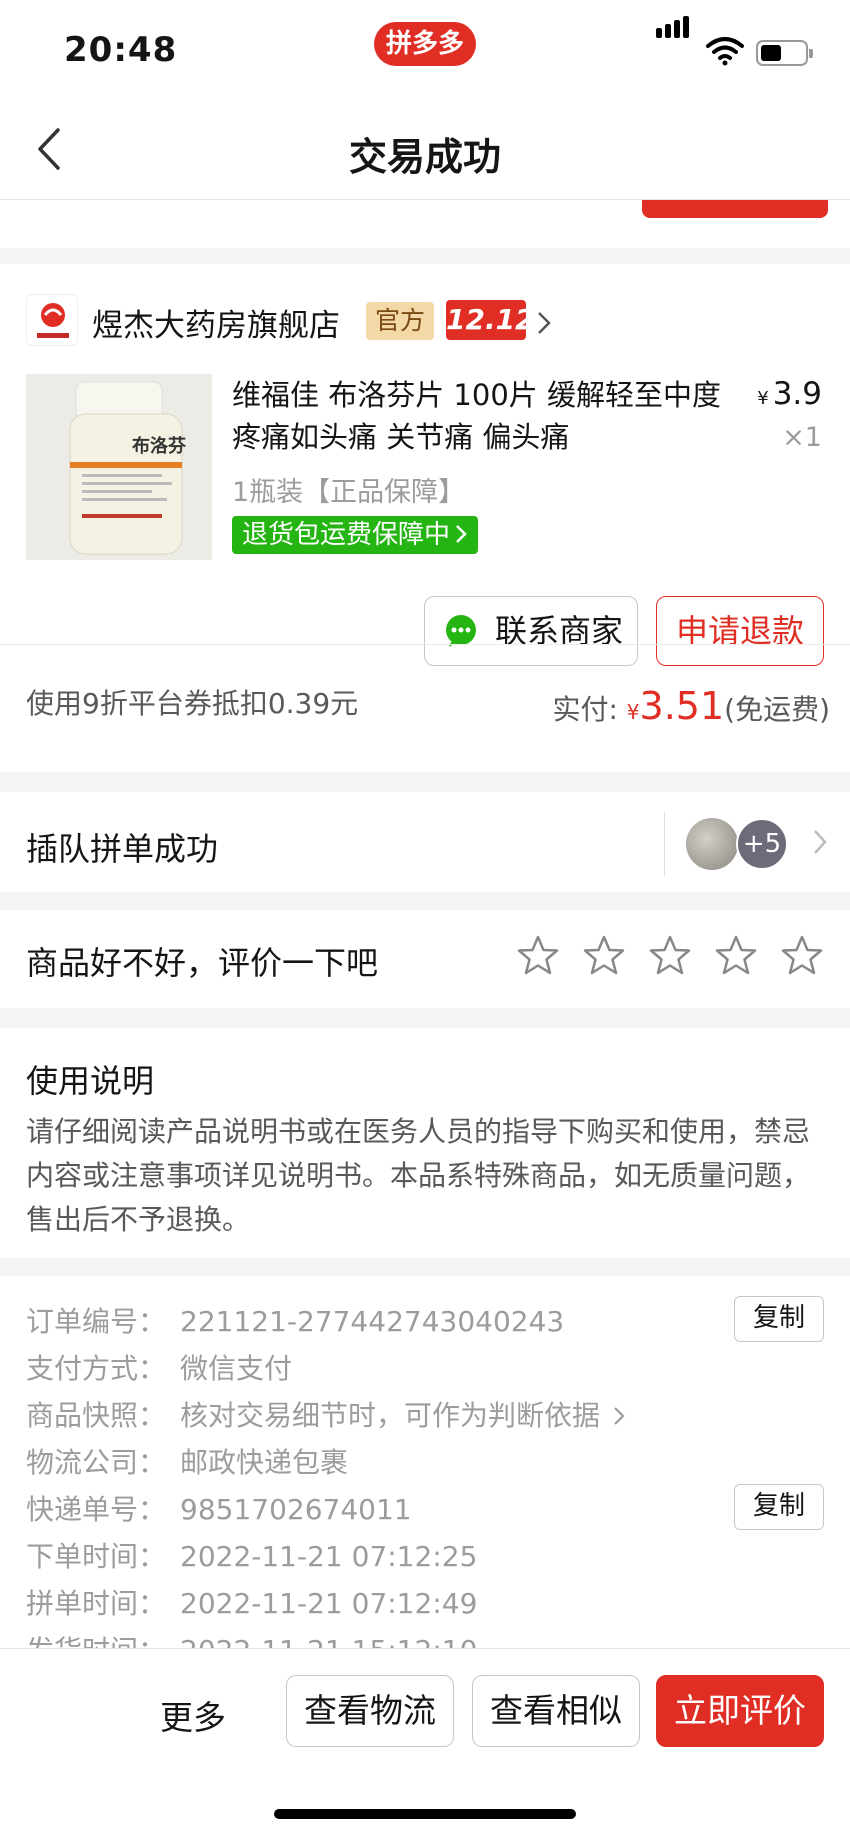 The height and width of the screenshot is (1839, 850). I want to click on paid-label: 实付:, so click(585, 709).